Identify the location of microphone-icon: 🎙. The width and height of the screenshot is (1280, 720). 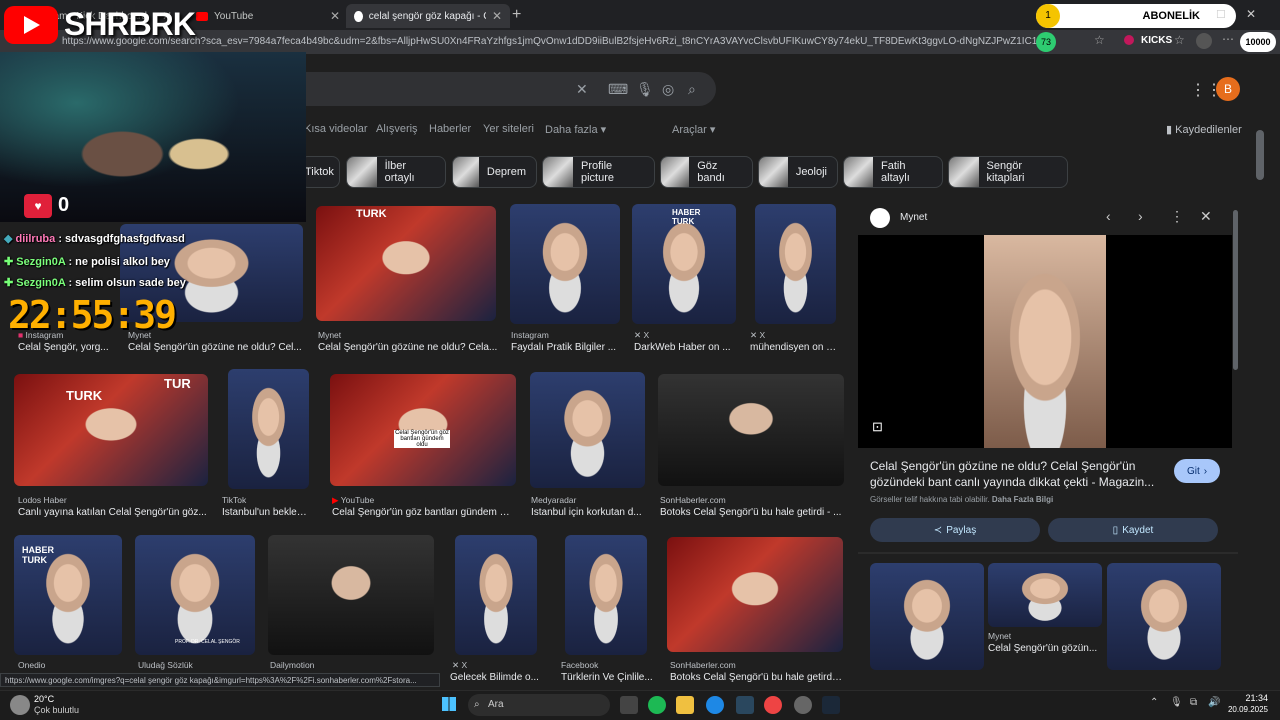
(645, 89).